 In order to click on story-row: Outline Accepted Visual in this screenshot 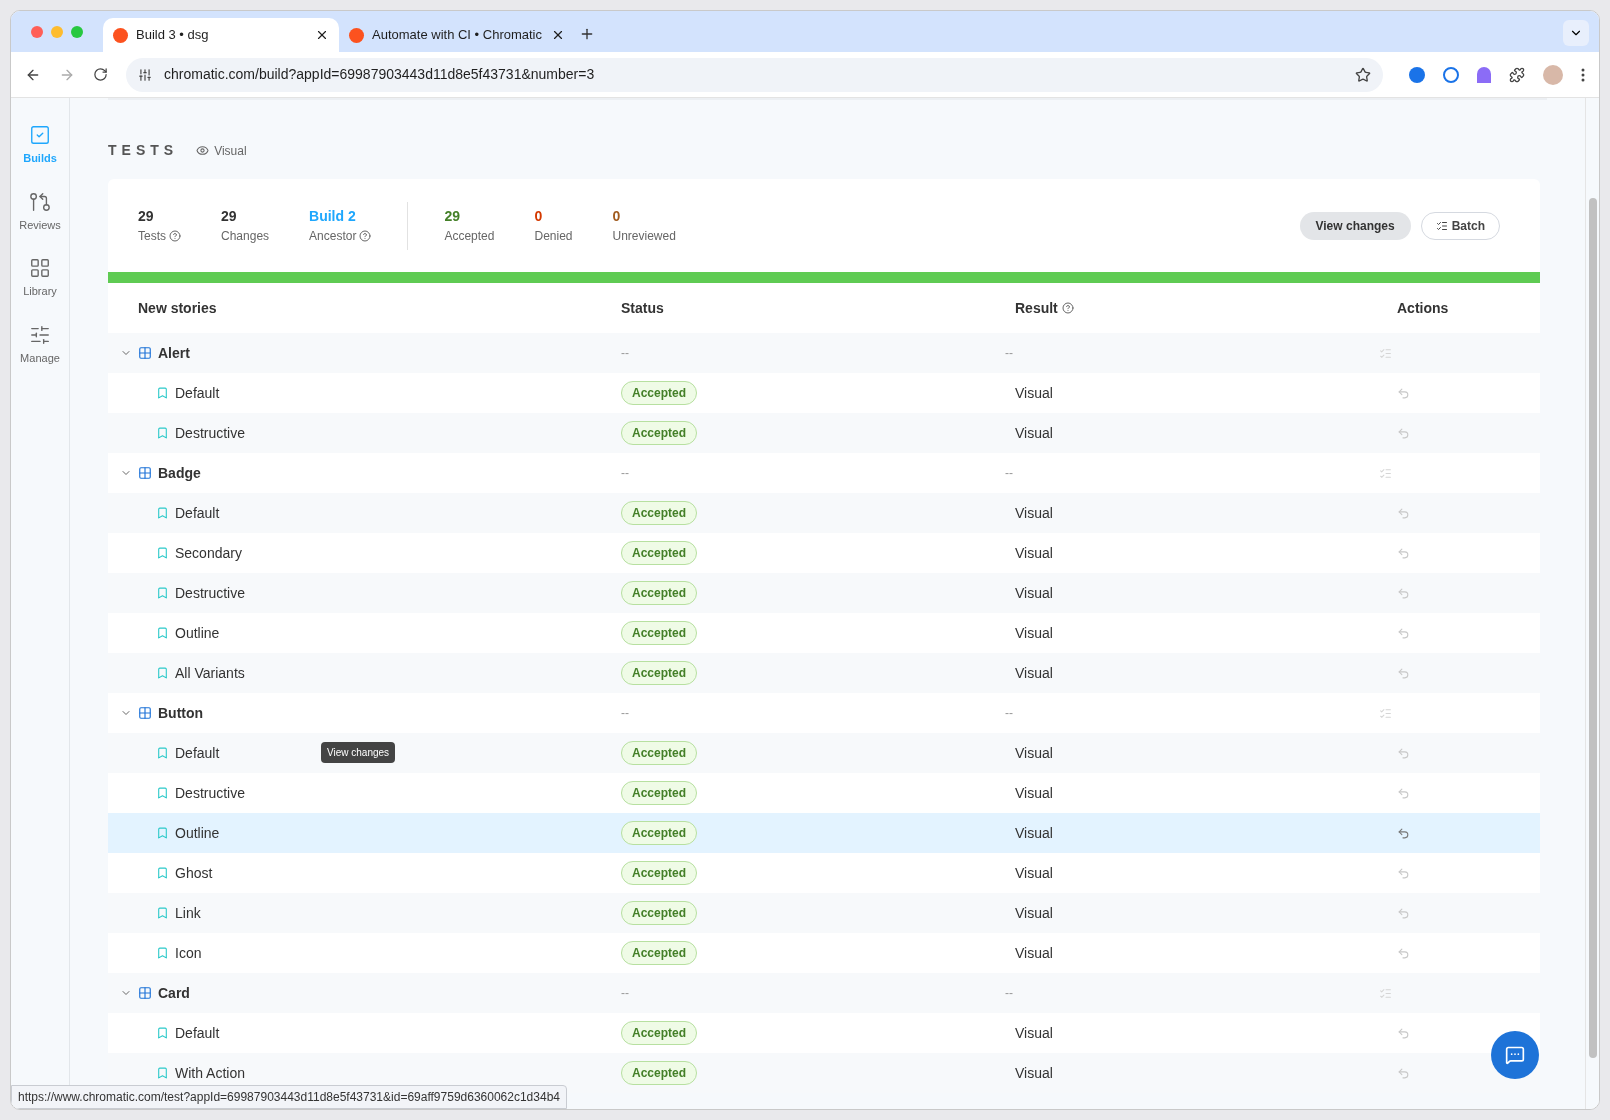, I will do `click(824, 833)`.